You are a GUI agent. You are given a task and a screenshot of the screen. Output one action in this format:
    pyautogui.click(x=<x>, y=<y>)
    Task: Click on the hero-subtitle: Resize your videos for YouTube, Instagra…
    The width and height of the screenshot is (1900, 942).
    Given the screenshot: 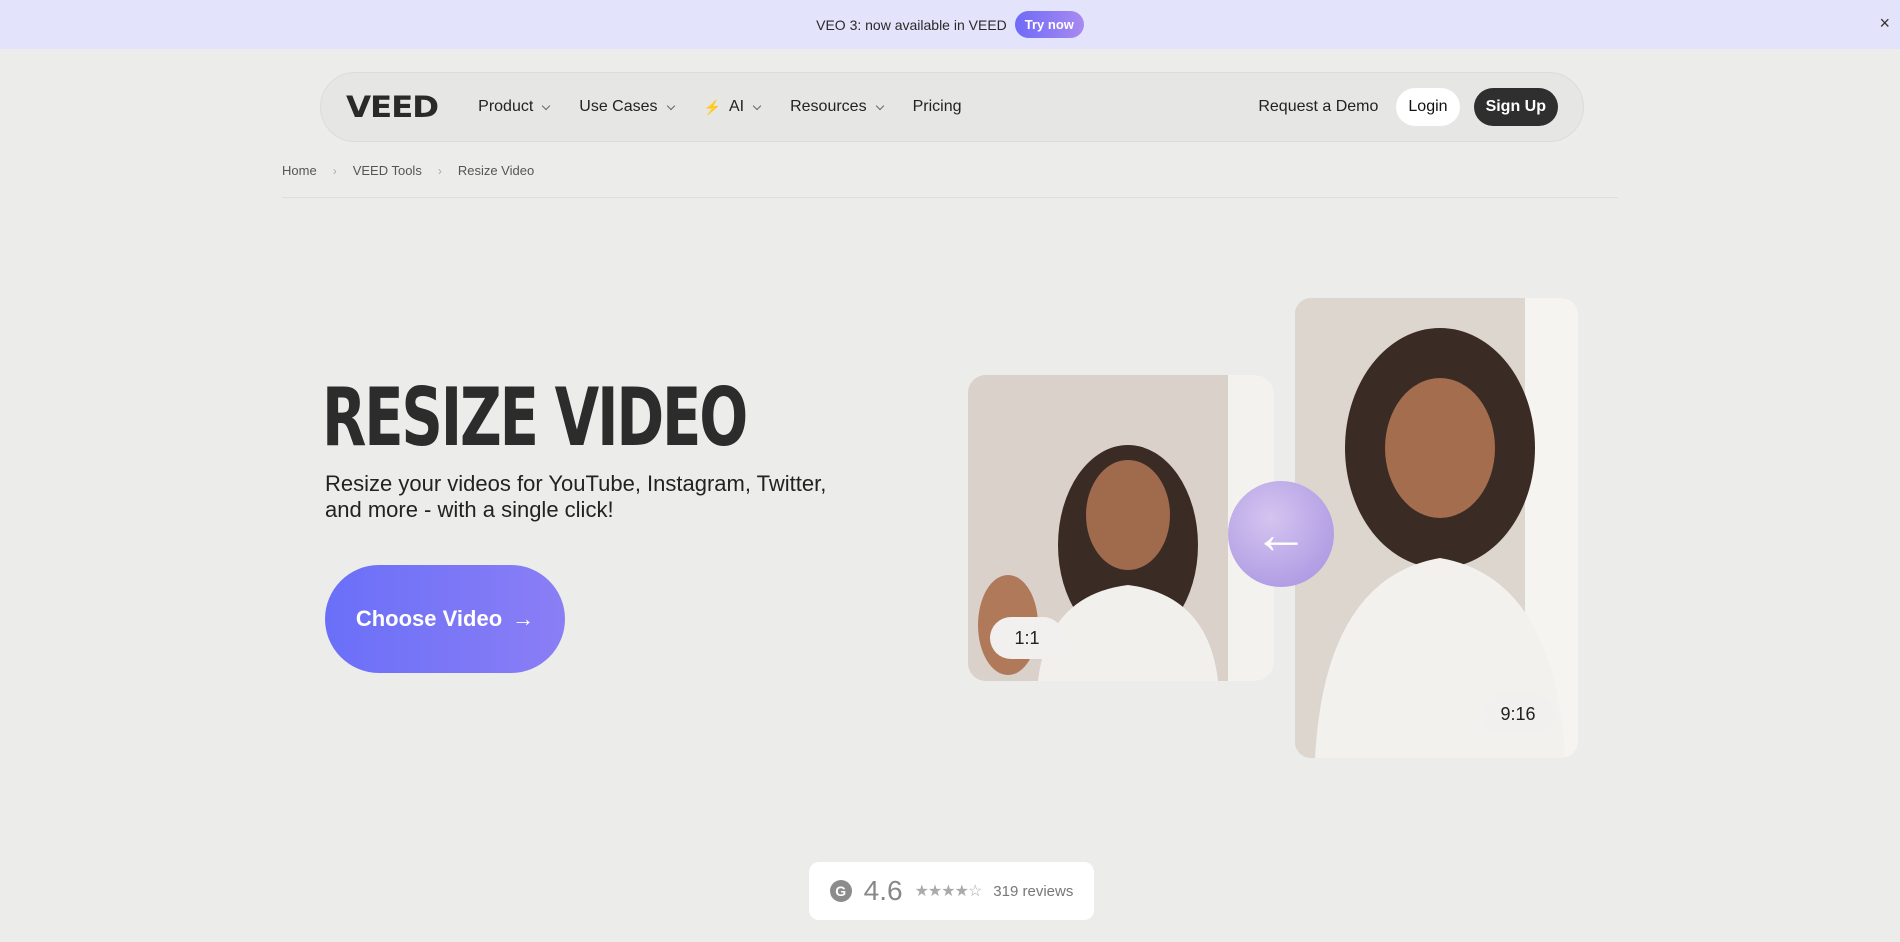 What is the action you would take?
    pyautogui.click(x=585, y=497)
    